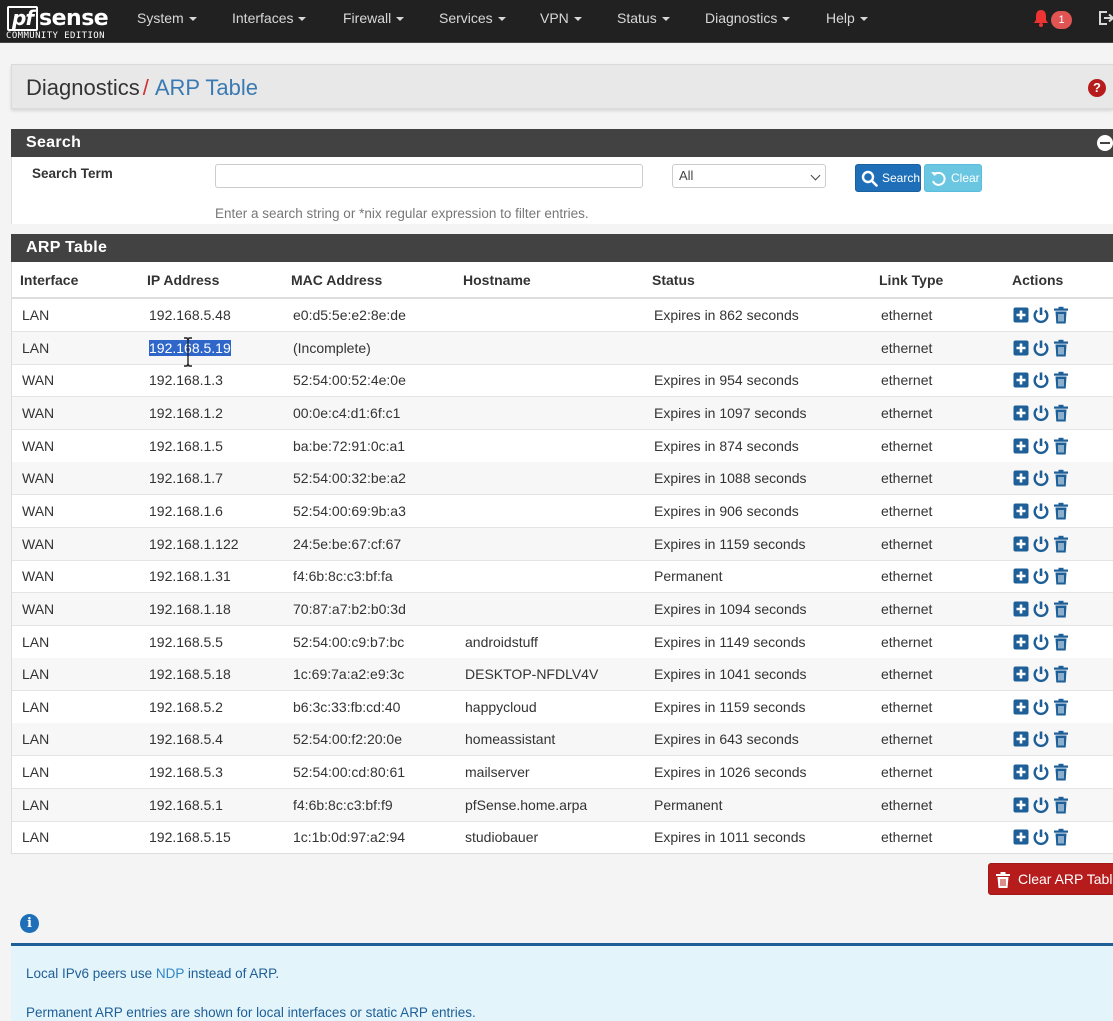  I want to click on cell-status: Expires in 1094 seconds, so click(730, 609).